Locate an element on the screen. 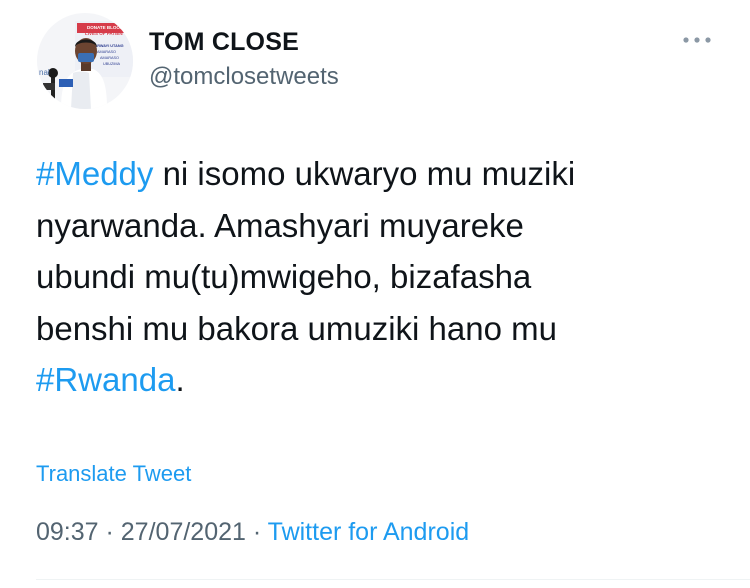  avatar-side-text: nal is located at coordinates (44, 72).